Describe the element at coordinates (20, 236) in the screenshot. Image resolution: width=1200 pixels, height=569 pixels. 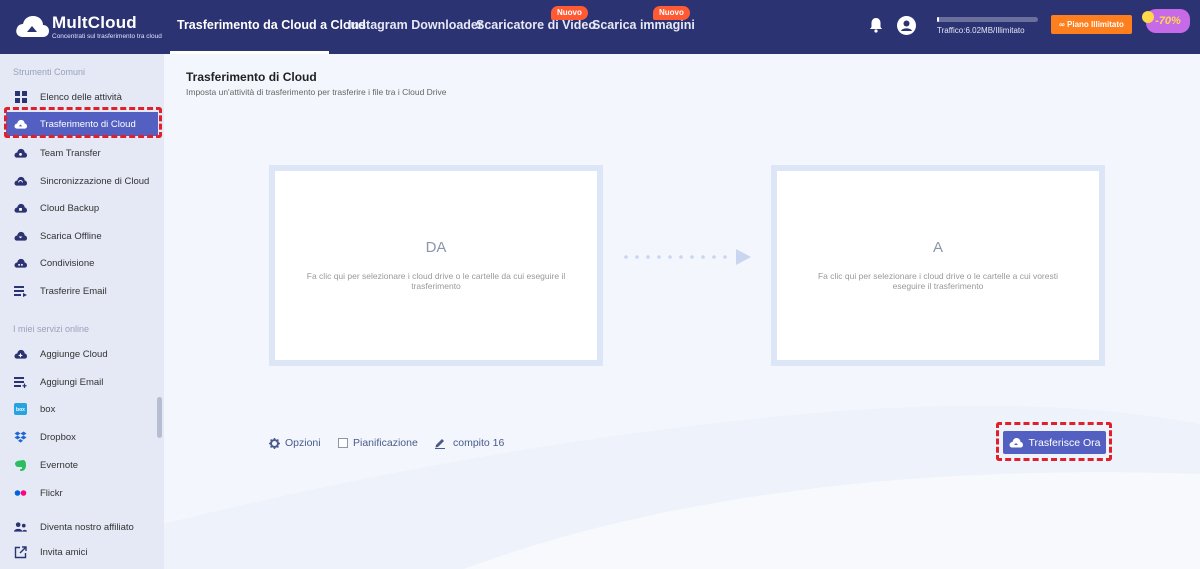
I see `offline-download-icon` at that location.